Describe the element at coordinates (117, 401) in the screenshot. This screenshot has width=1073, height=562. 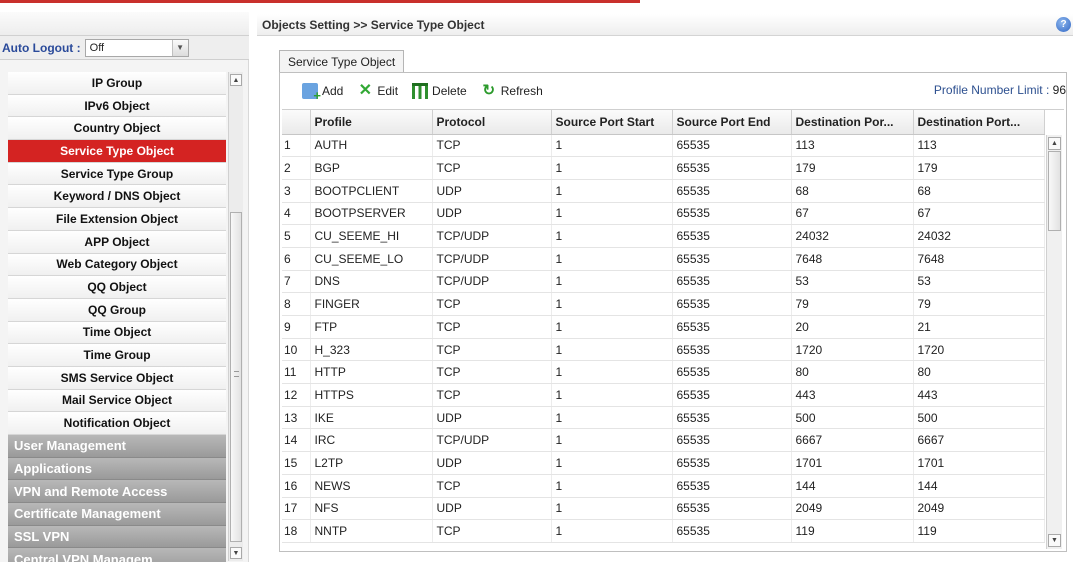
I see `sidebar-item-mail-service-object: Mail Service Object` at that location.